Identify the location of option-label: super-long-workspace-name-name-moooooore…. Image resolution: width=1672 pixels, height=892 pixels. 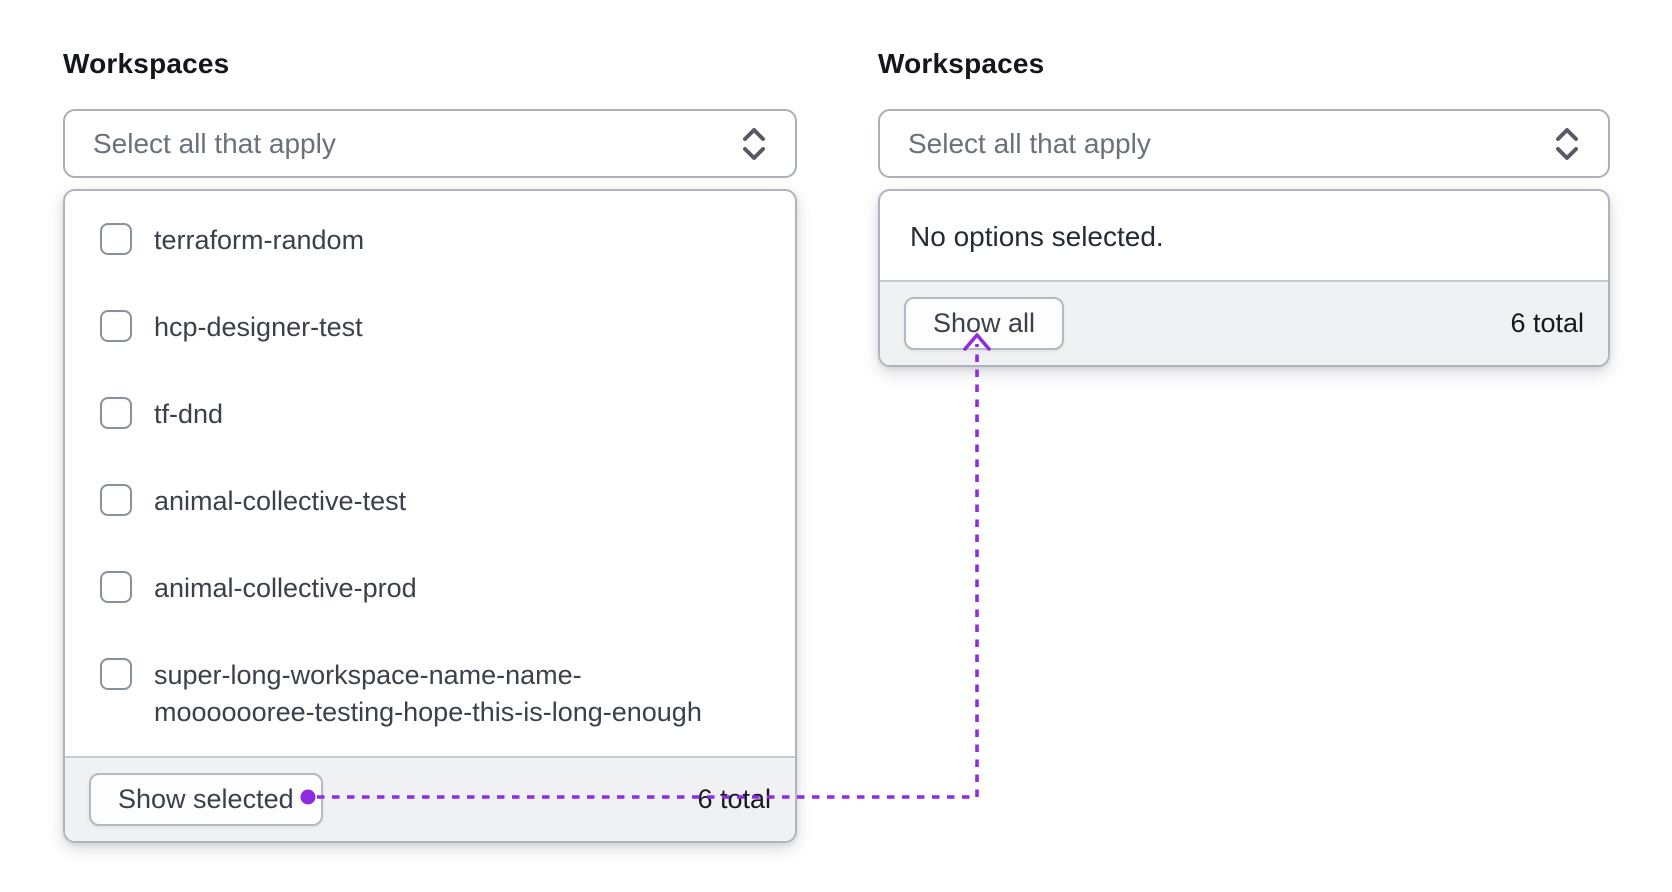
(428, 693).